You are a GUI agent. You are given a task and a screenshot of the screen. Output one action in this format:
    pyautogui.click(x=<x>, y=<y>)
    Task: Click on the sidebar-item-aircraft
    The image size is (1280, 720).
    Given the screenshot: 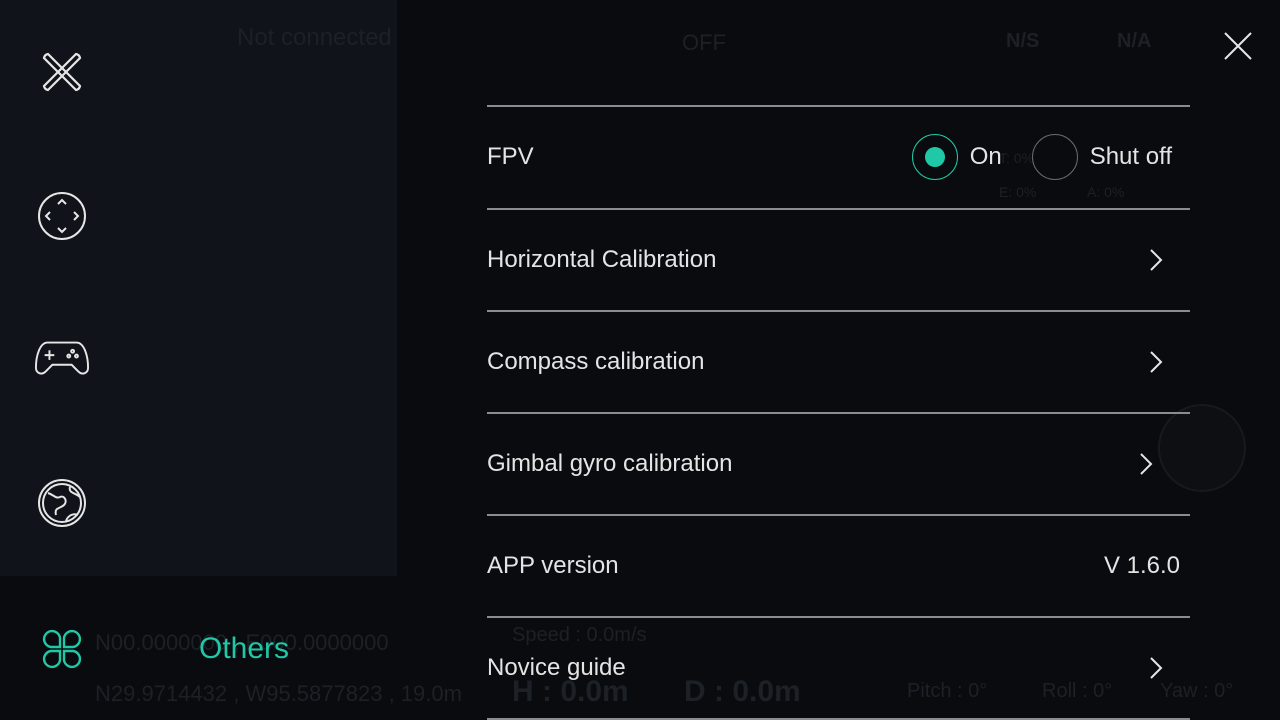 What is the action you would take?
    pyautogui.click(x=62, y=72)
    